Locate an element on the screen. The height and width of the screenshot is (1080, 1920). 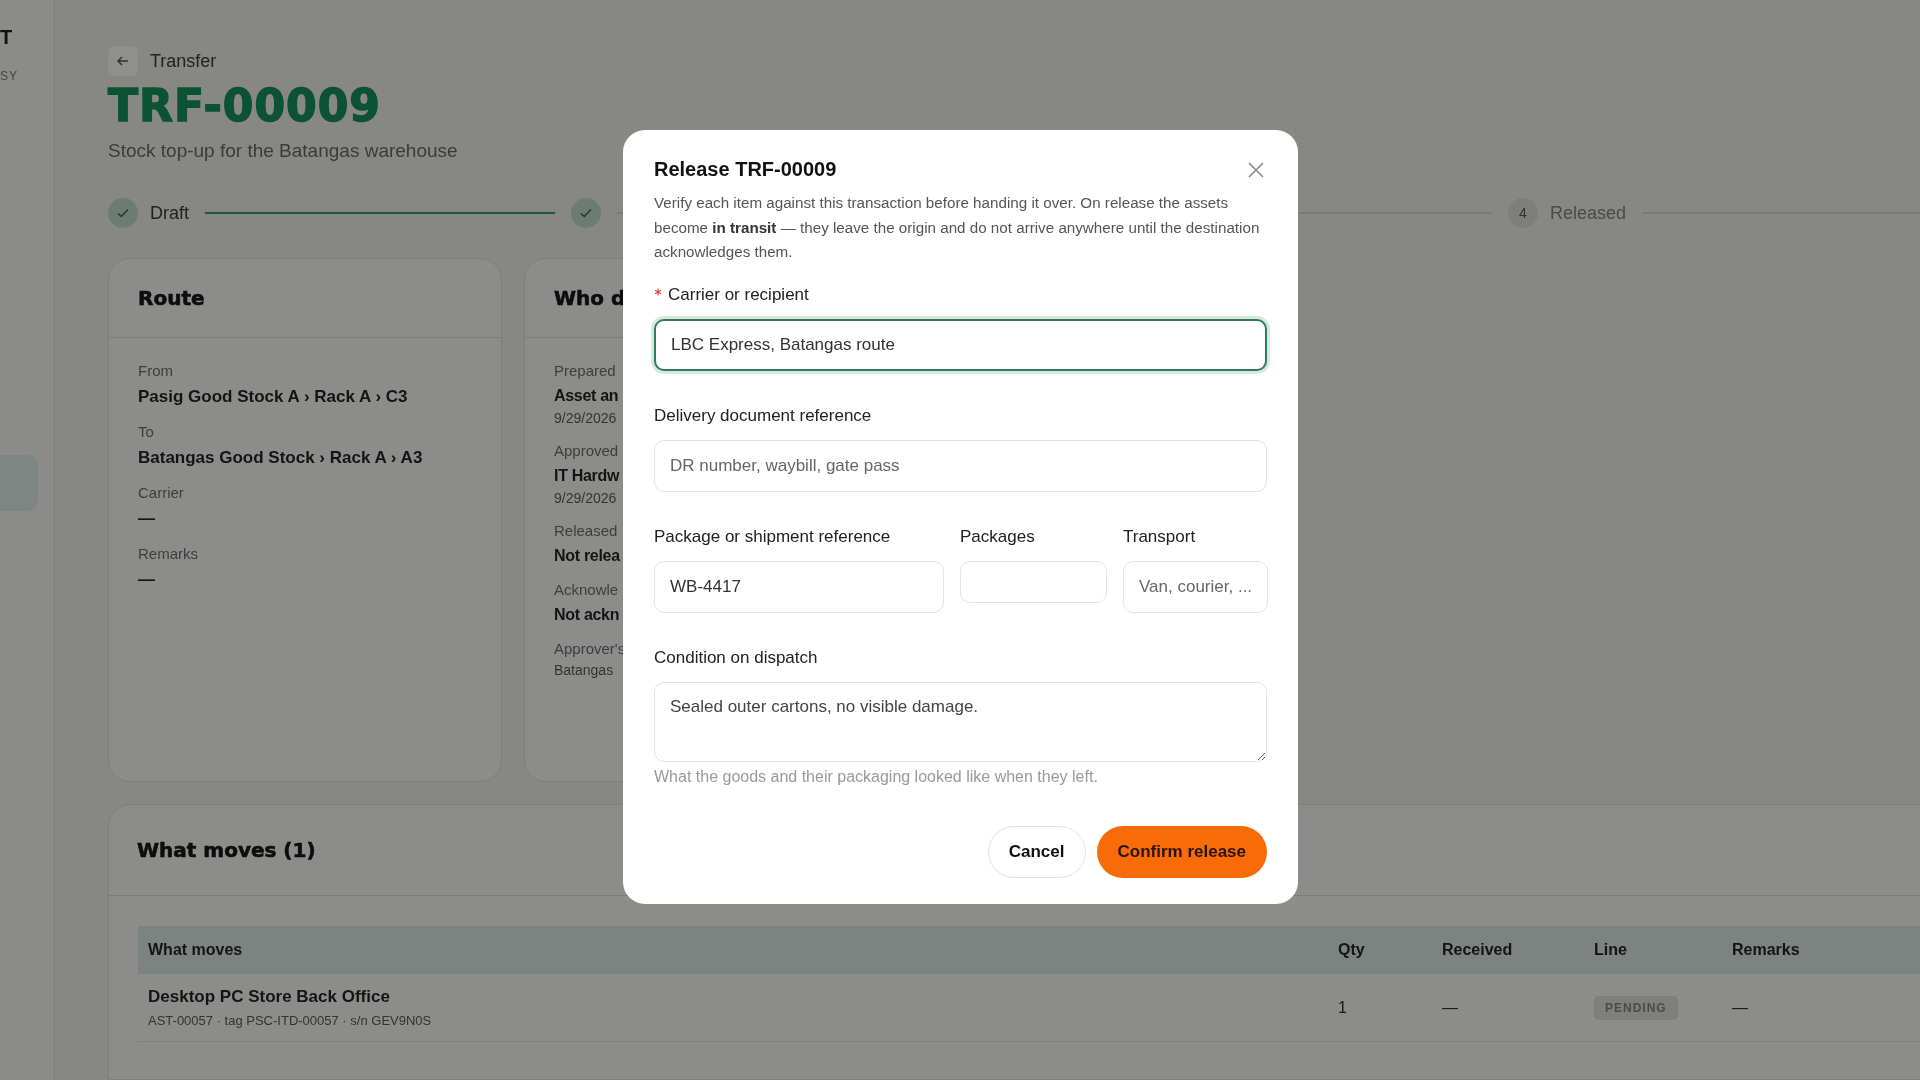
dialog-description: Verify each item against this transaction before handing it over. On release the assets become in transit — they leave the origin and do not arrive anywhere until the destination acknowledges them. is located at coordinates (957, 227).